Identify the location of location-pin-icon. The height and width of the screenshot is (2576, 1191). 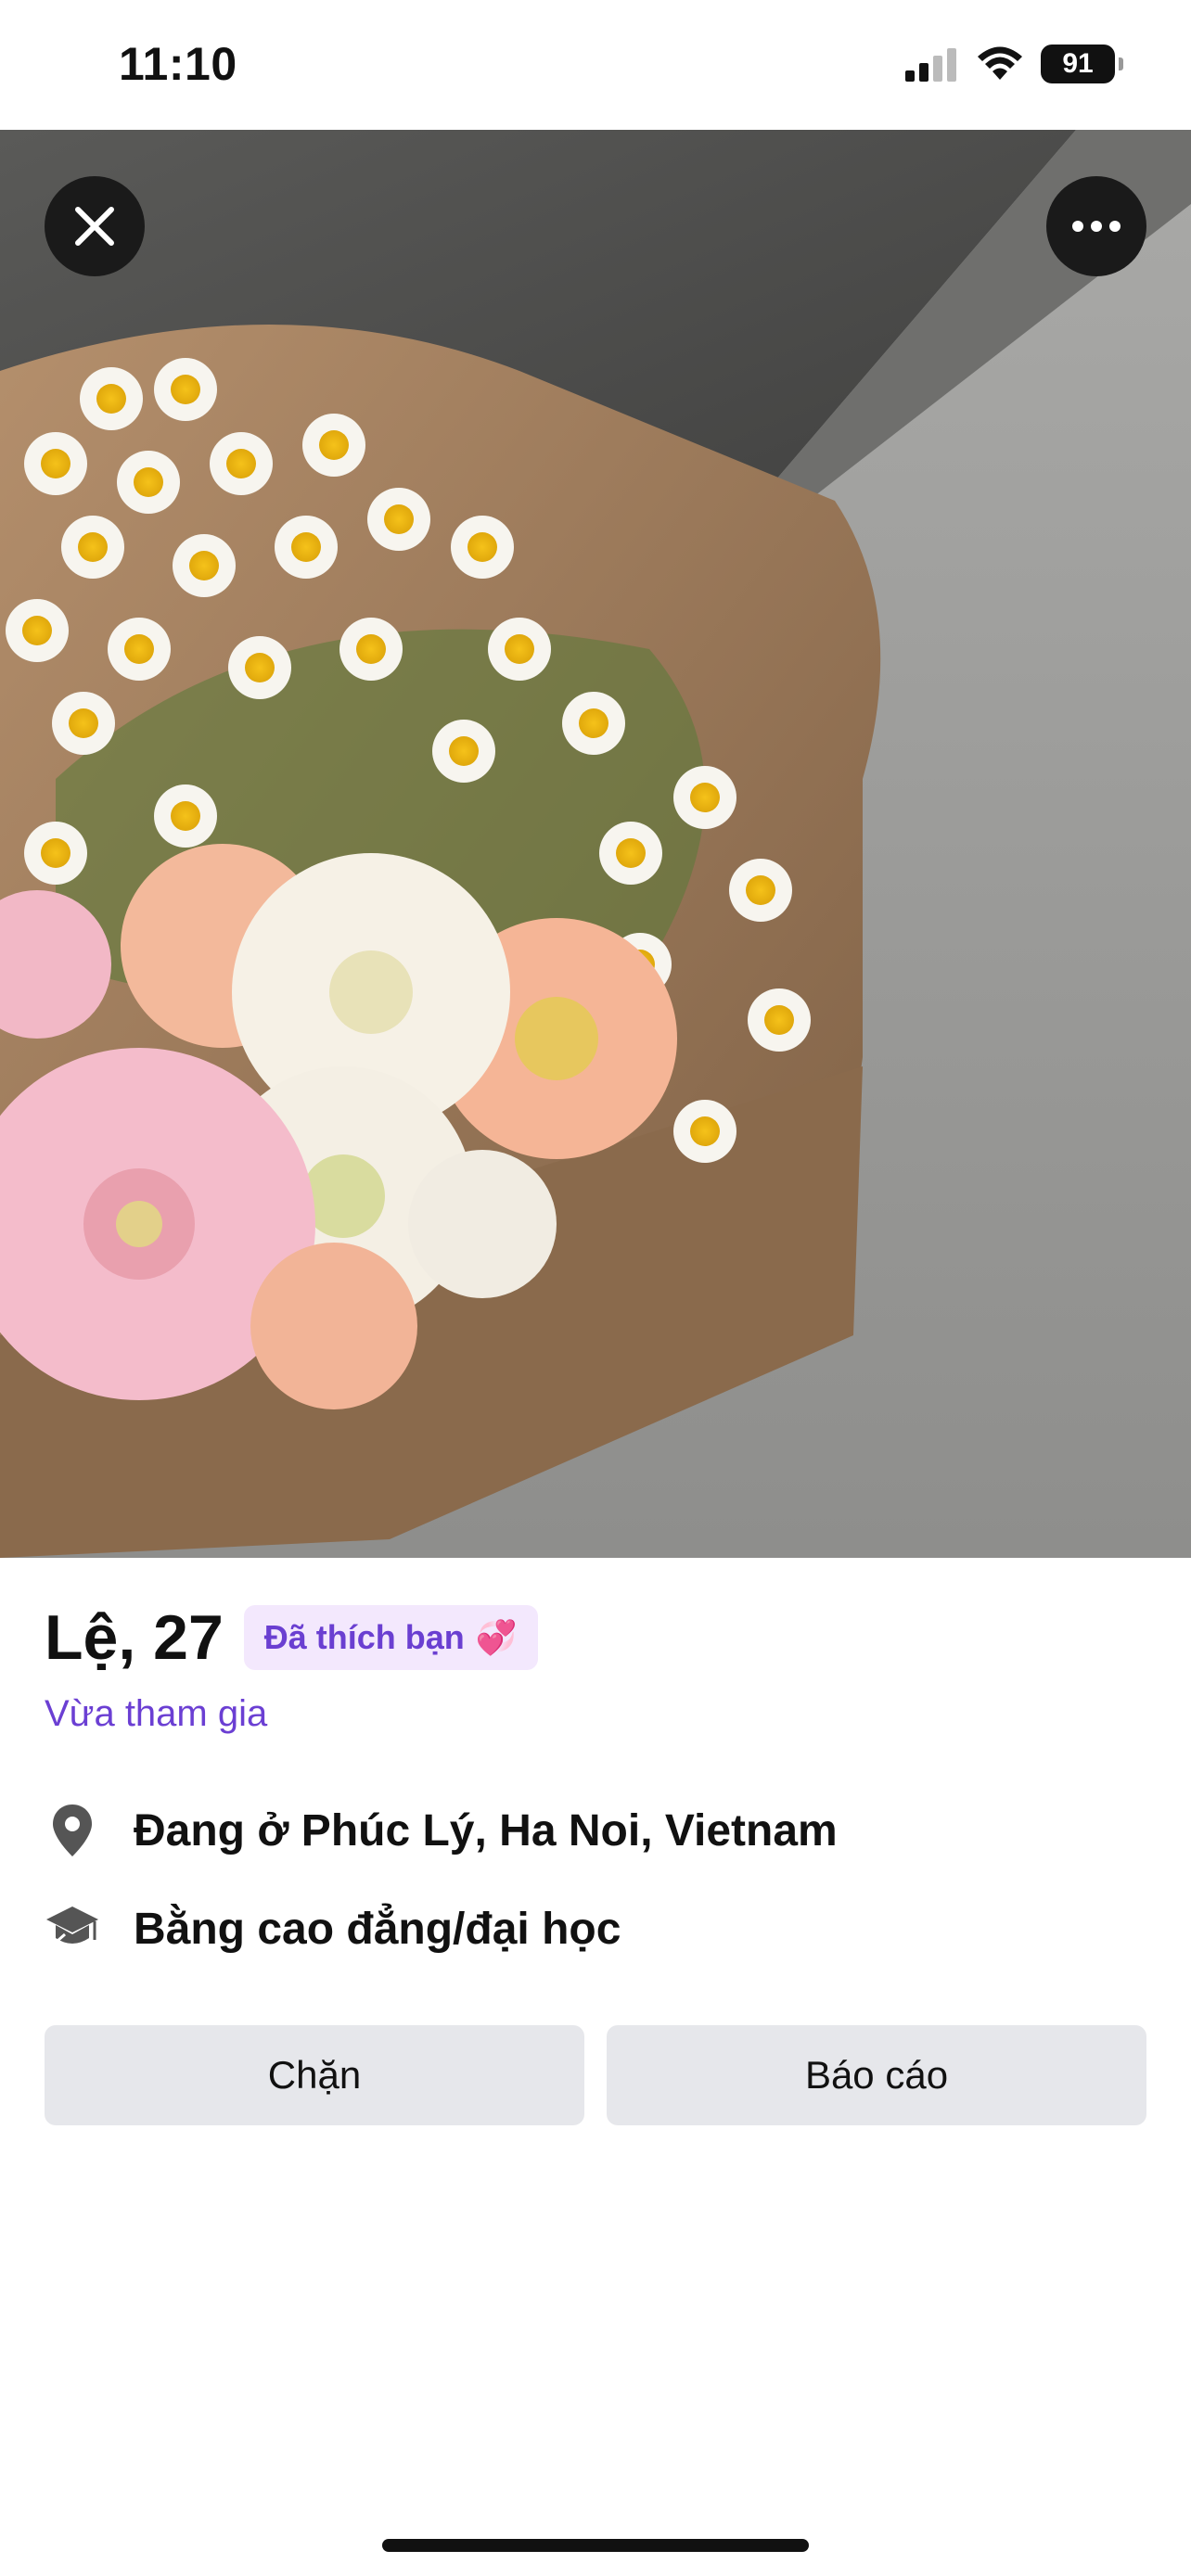
(72, 1831).